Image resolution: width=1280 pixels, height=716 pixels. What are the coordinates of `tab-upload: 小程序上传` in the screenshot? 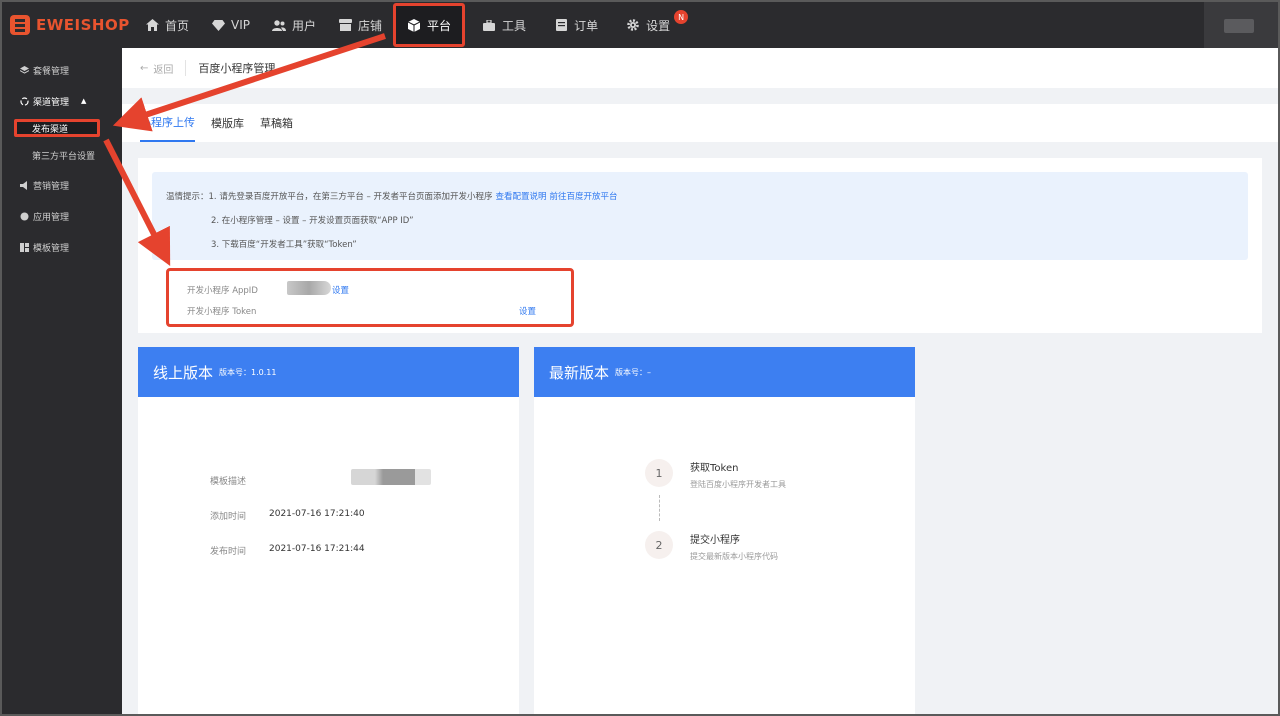 It's located at (167, 123).